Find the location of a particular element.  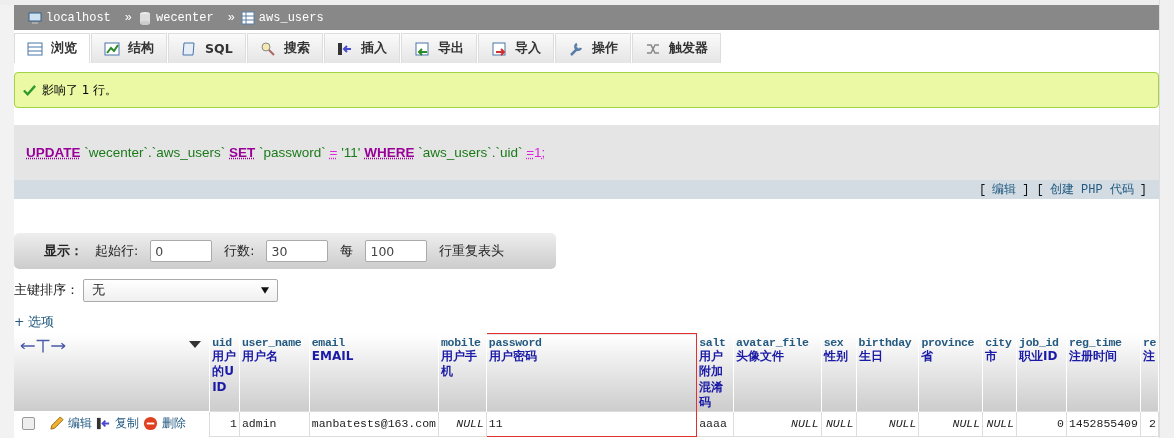

tab: 导出 is located at coordinates (438, 48).